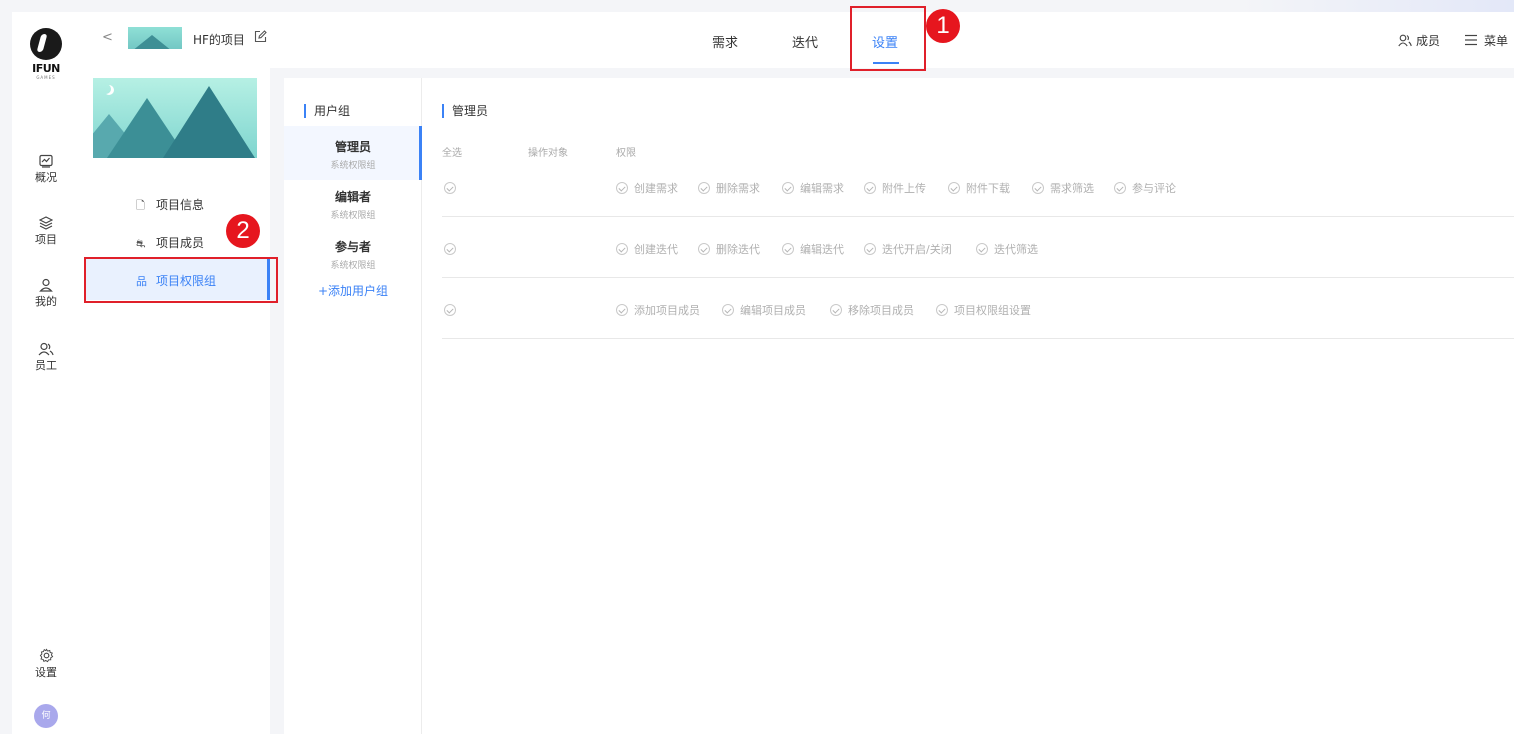 The width and height of the screenshot is (1514, 734). What do you see at coordinates (180, 243) in the screenshot?
I see `menu-label-project-members: 项目成员` at bounding box center [180, 243].